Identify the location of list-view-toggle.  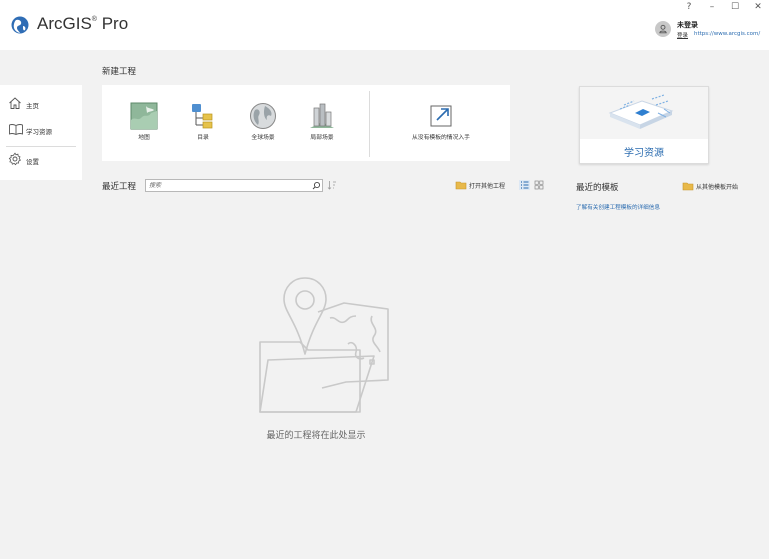
(524, 185).